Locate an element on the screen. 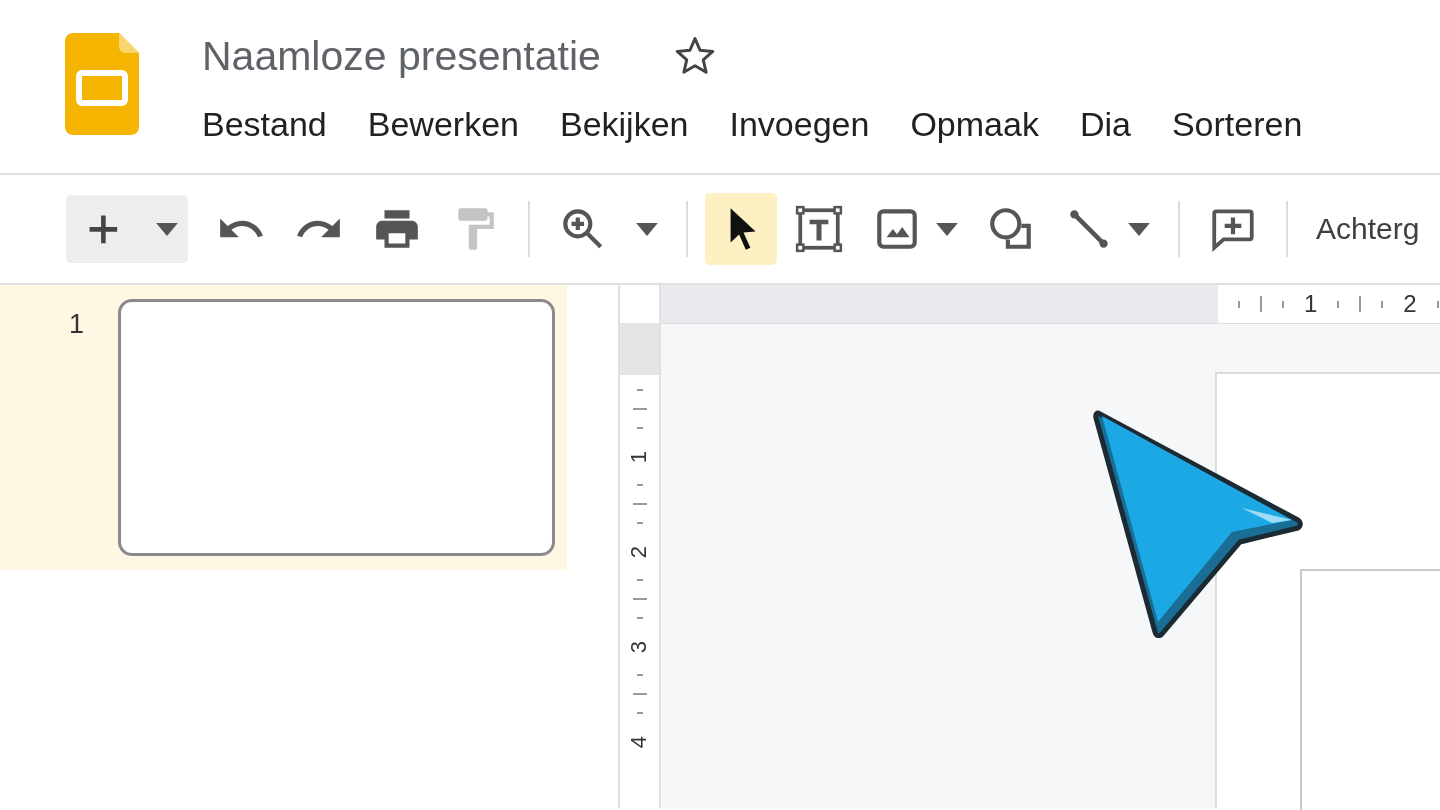 The image size is (1440, 810). background-button: Achterg is located at coordinates (1368, 229).